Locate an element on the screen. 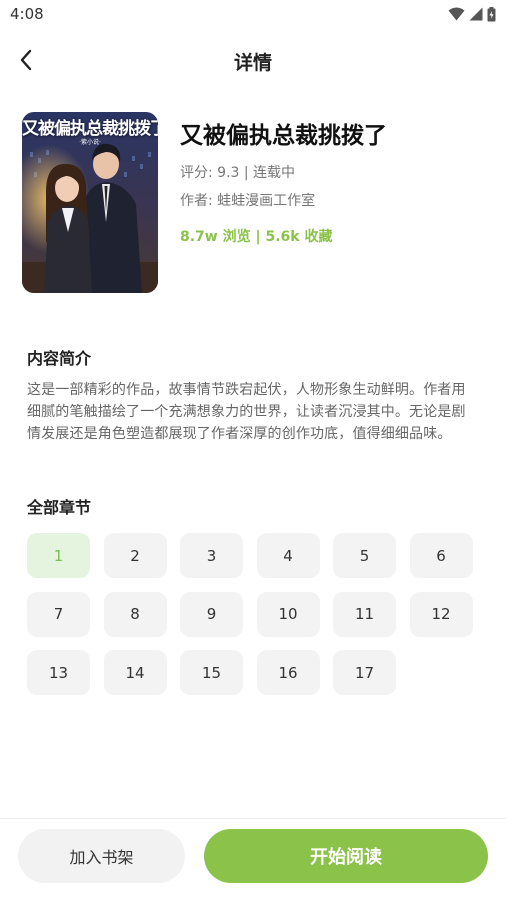 This screenshot has width=506, height=900. book-stats: 8.7w 浏览 | 5.6k 收藏 is located at coordinates (256, 237).